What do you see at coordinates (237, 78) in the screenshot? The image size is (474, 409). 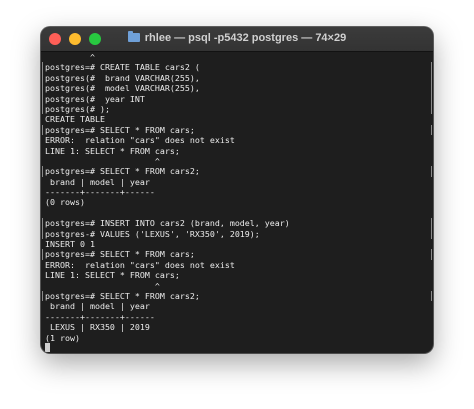 I see `terminal-line: postgres(# brand VARCHAR(255),` at bounding box center [237, 78].